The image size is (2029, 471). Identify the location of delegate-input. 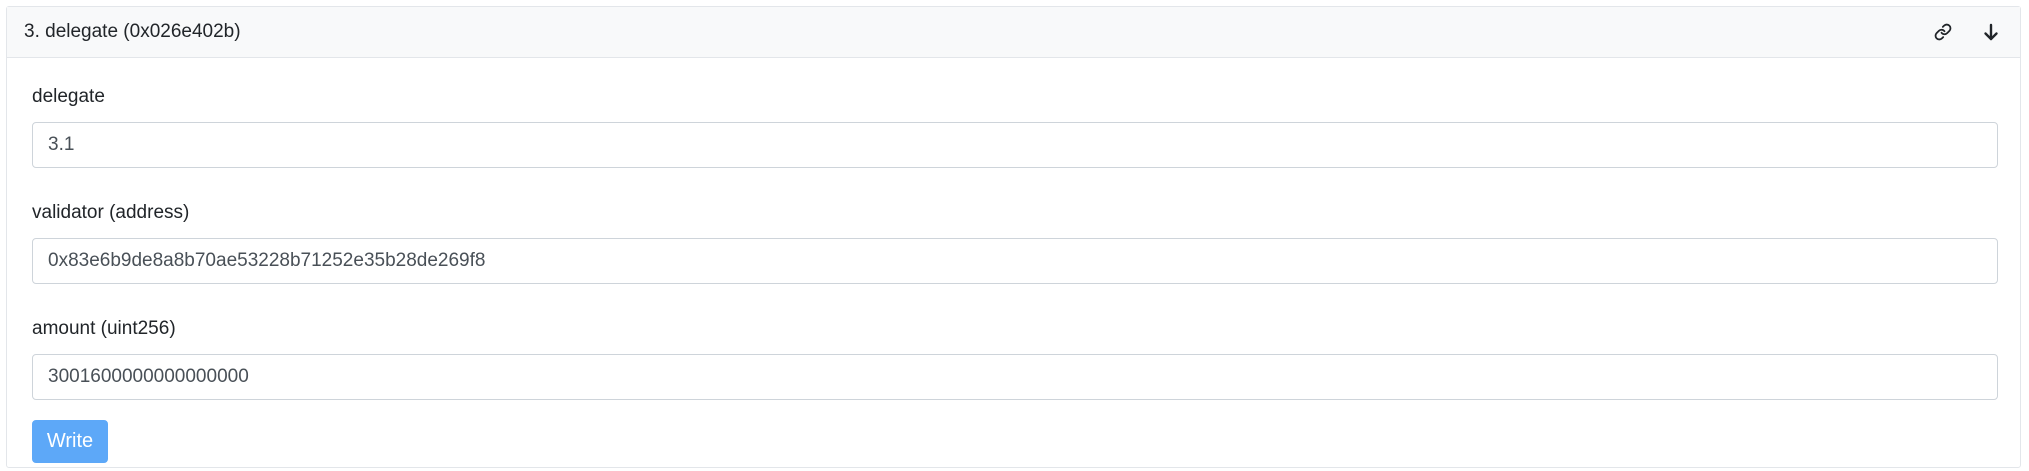
(1015, 145).